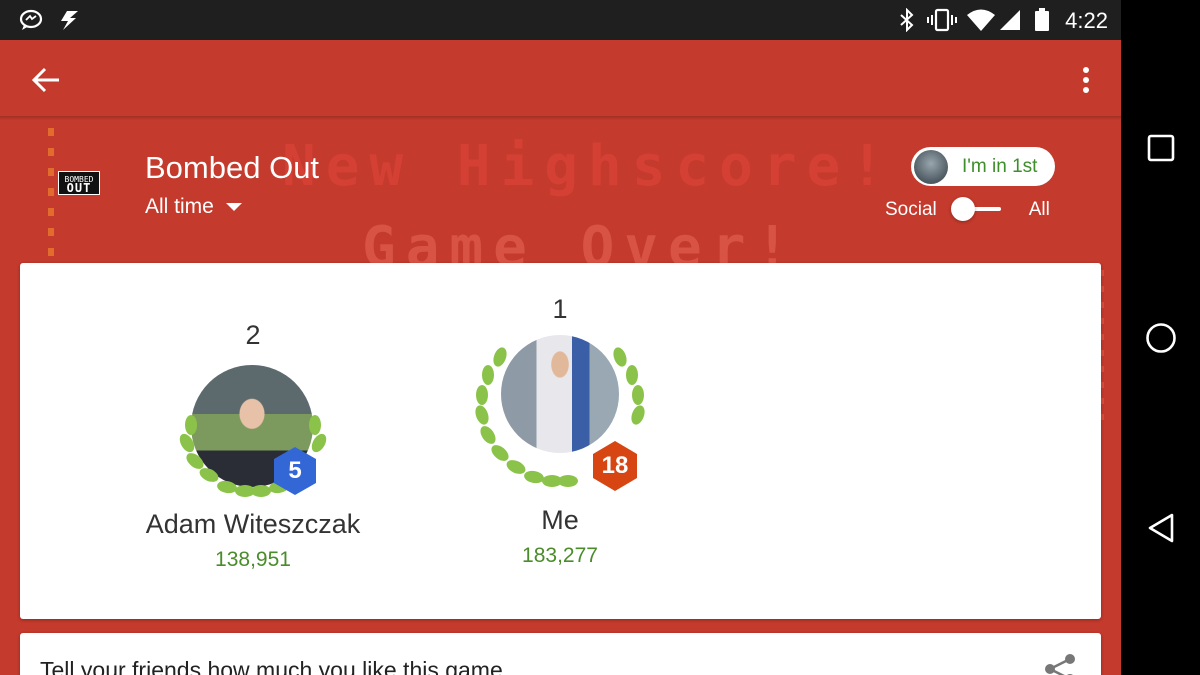 The image size is (1200, 675). I want to click on wifi-icon, so click(981, 20).